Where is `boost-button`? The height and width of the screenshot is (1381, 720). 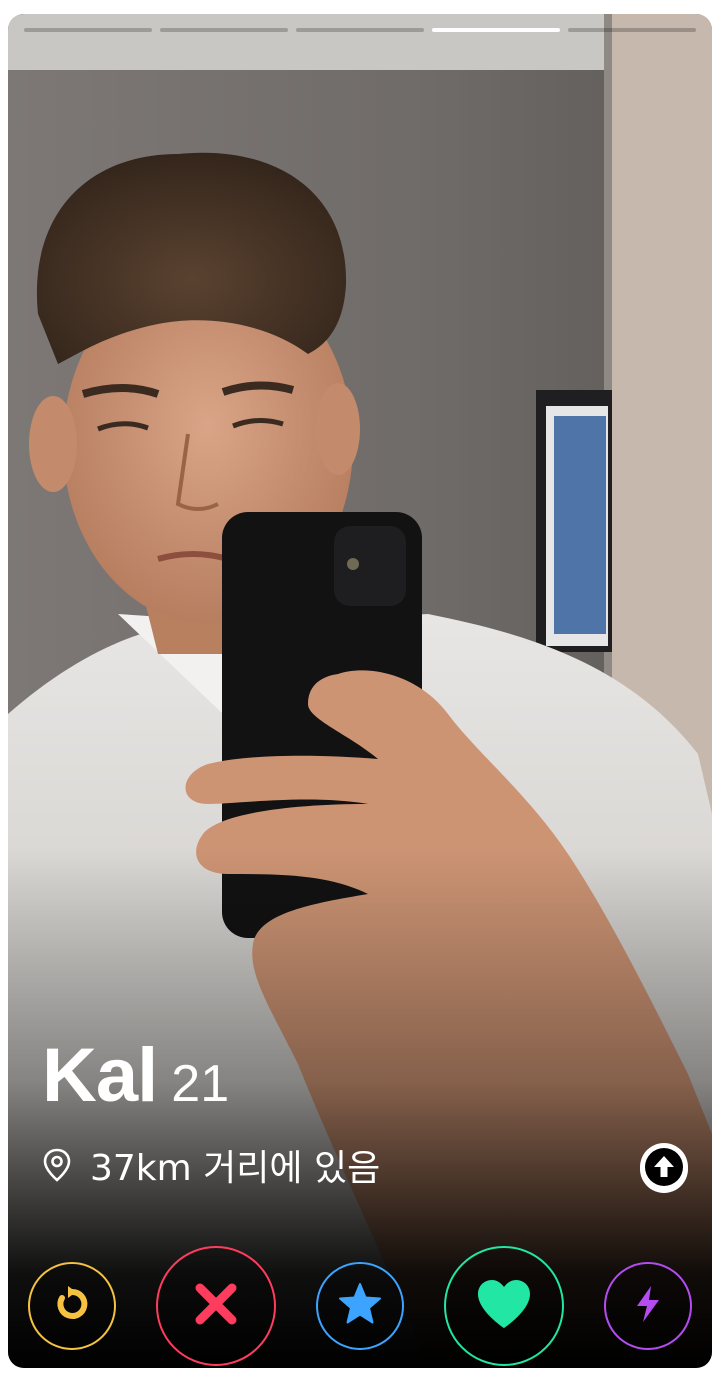 boost-button is located at coordinates (648, 1306).